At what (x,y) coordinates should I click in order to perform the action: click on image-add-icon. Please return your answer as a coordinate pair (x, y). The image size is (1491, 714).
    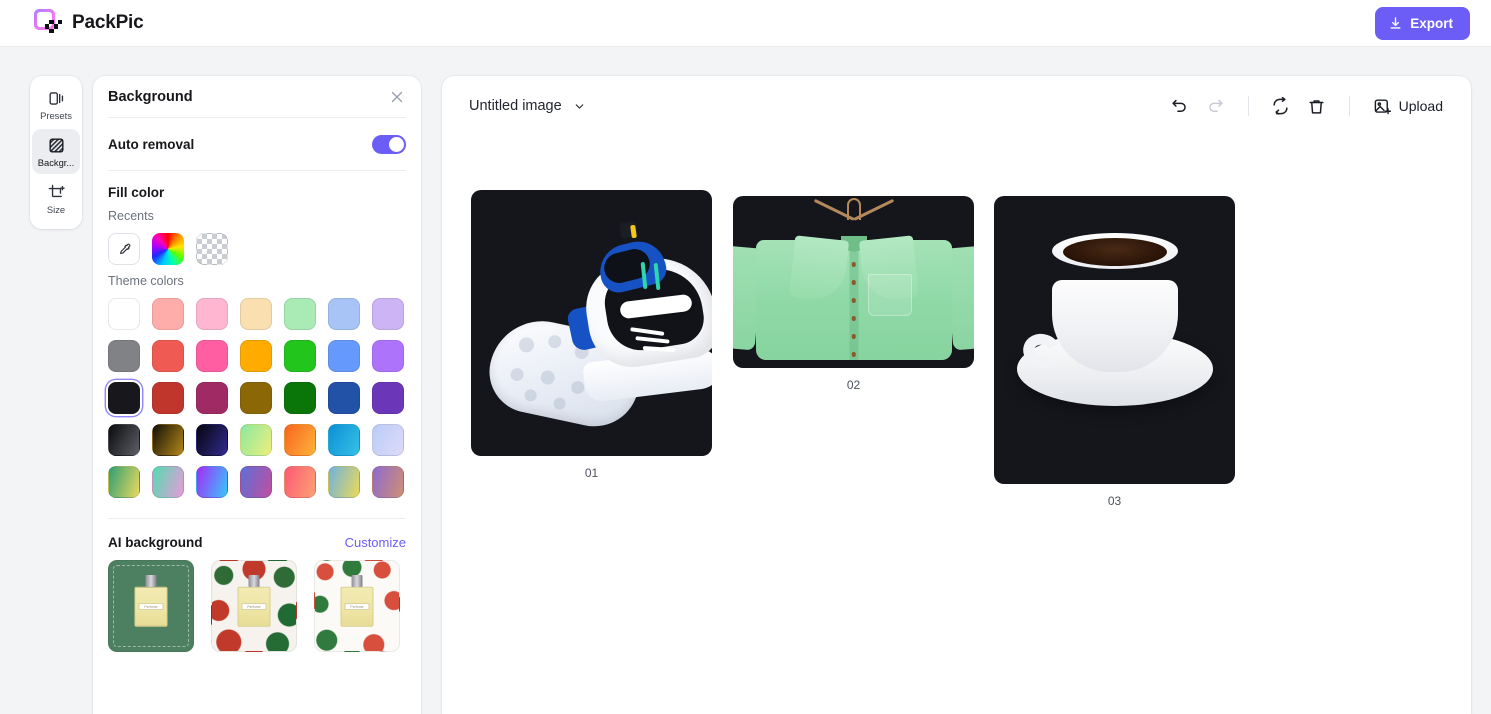
    Looking at the image, I should click on (1382, 106).